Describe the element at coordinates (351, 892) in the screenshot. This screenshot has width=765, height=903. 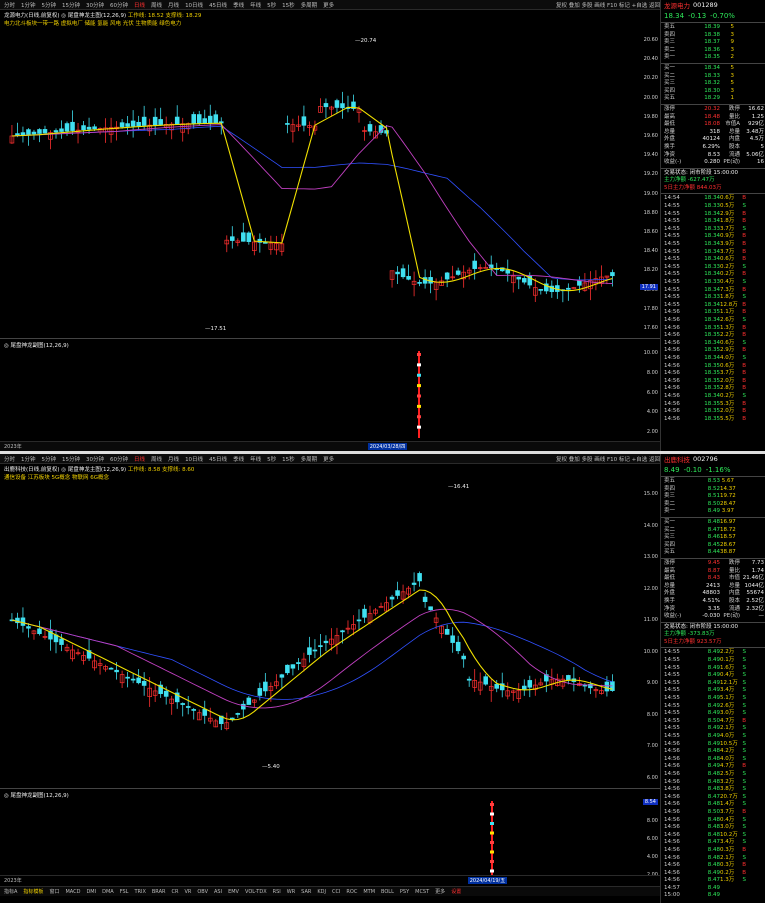
I see `indicator-tab: ROC` at that location.